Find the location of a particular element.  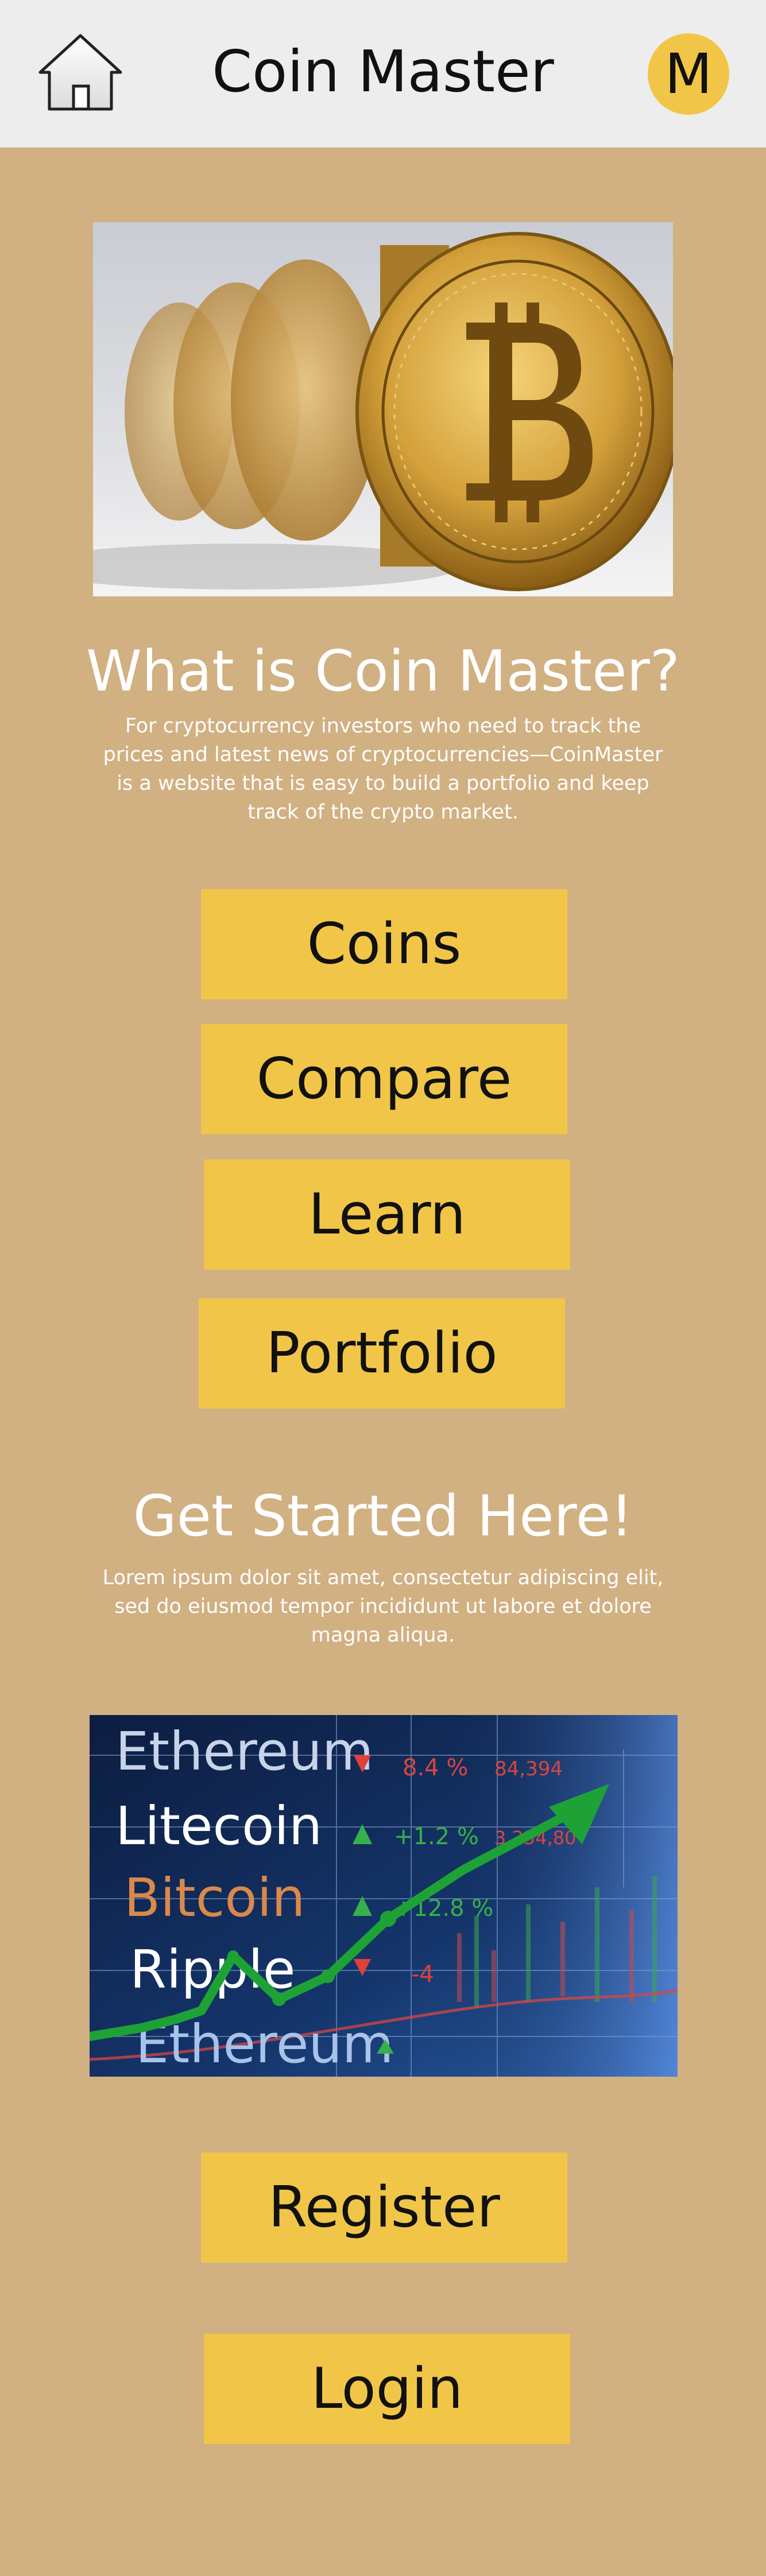

svg-text: 8.4 % is located at coordinates (435, 1768).